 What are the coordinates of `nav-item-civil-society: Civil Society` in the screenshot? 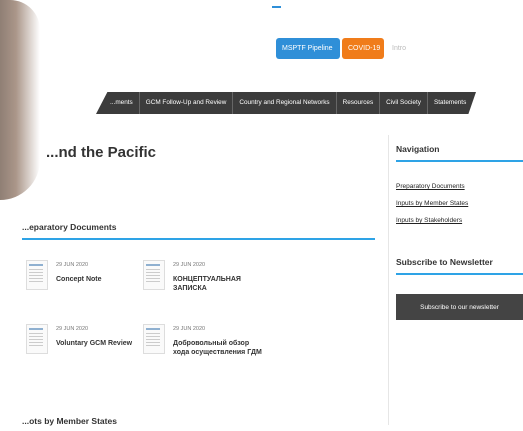 It's located at (404, 103).